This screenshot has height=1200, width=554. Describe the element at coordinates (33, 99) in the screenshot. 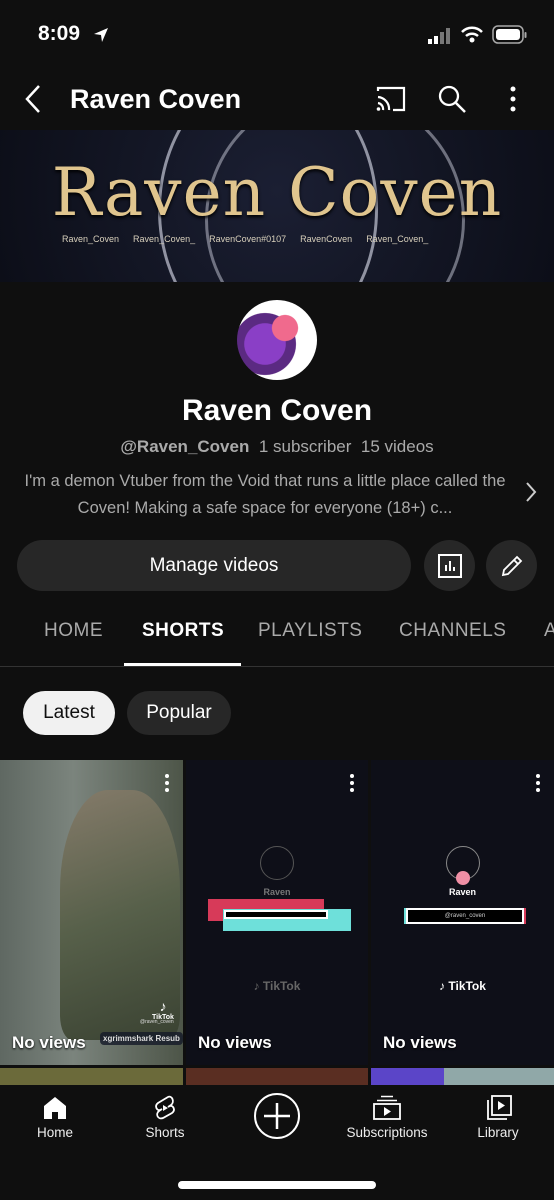

I see `back-icon` at that location.